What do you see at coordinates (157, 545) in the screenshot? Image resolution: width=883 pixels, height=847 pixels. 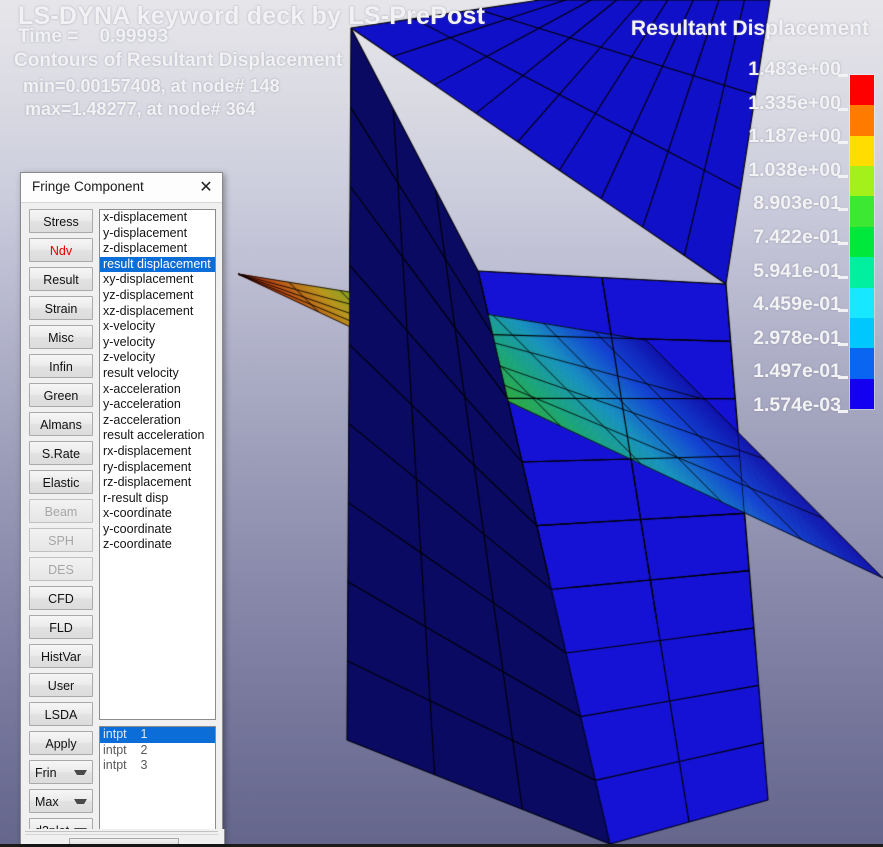 I see `list-item: z-coordinate` at bounding box center [157, 545].